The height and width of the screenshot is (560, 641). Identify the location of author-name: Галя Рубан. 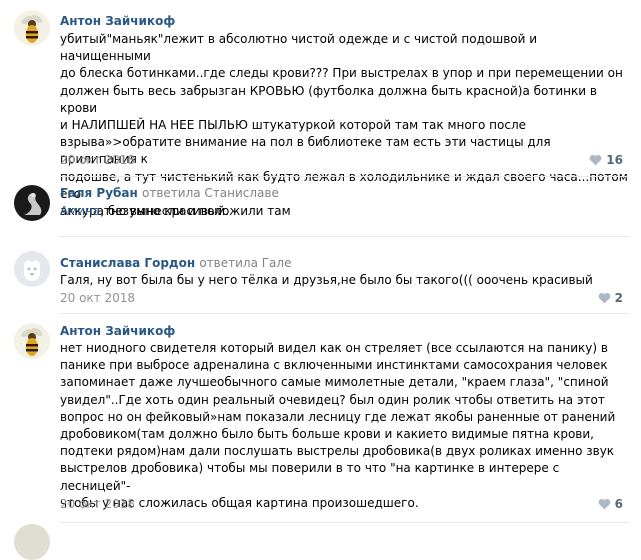
(99, 193).